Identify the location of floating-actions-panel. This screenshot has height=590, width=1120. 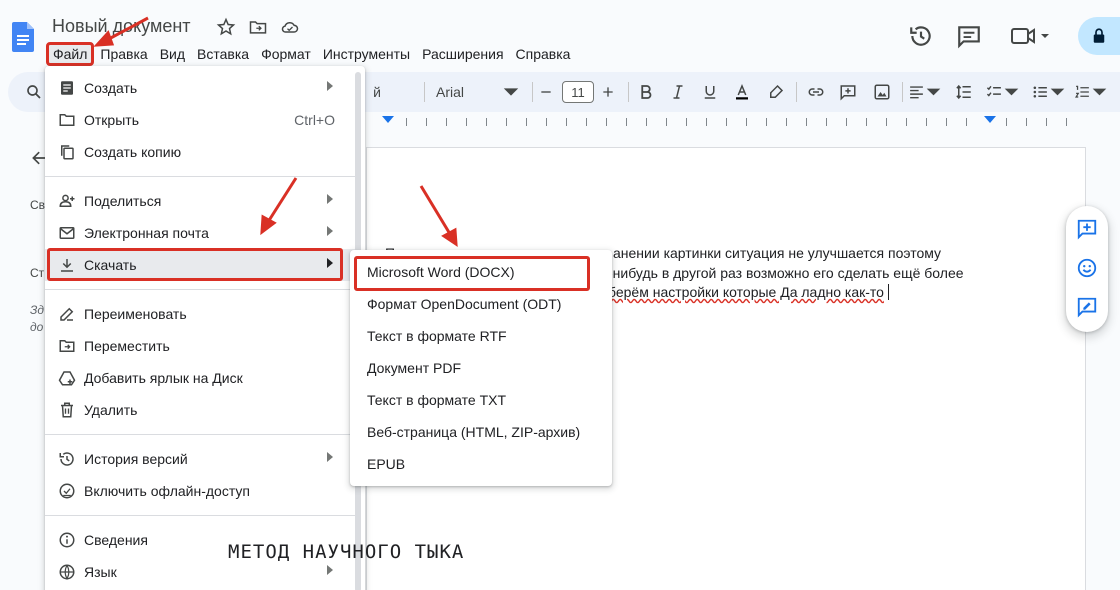
(1087, 269).